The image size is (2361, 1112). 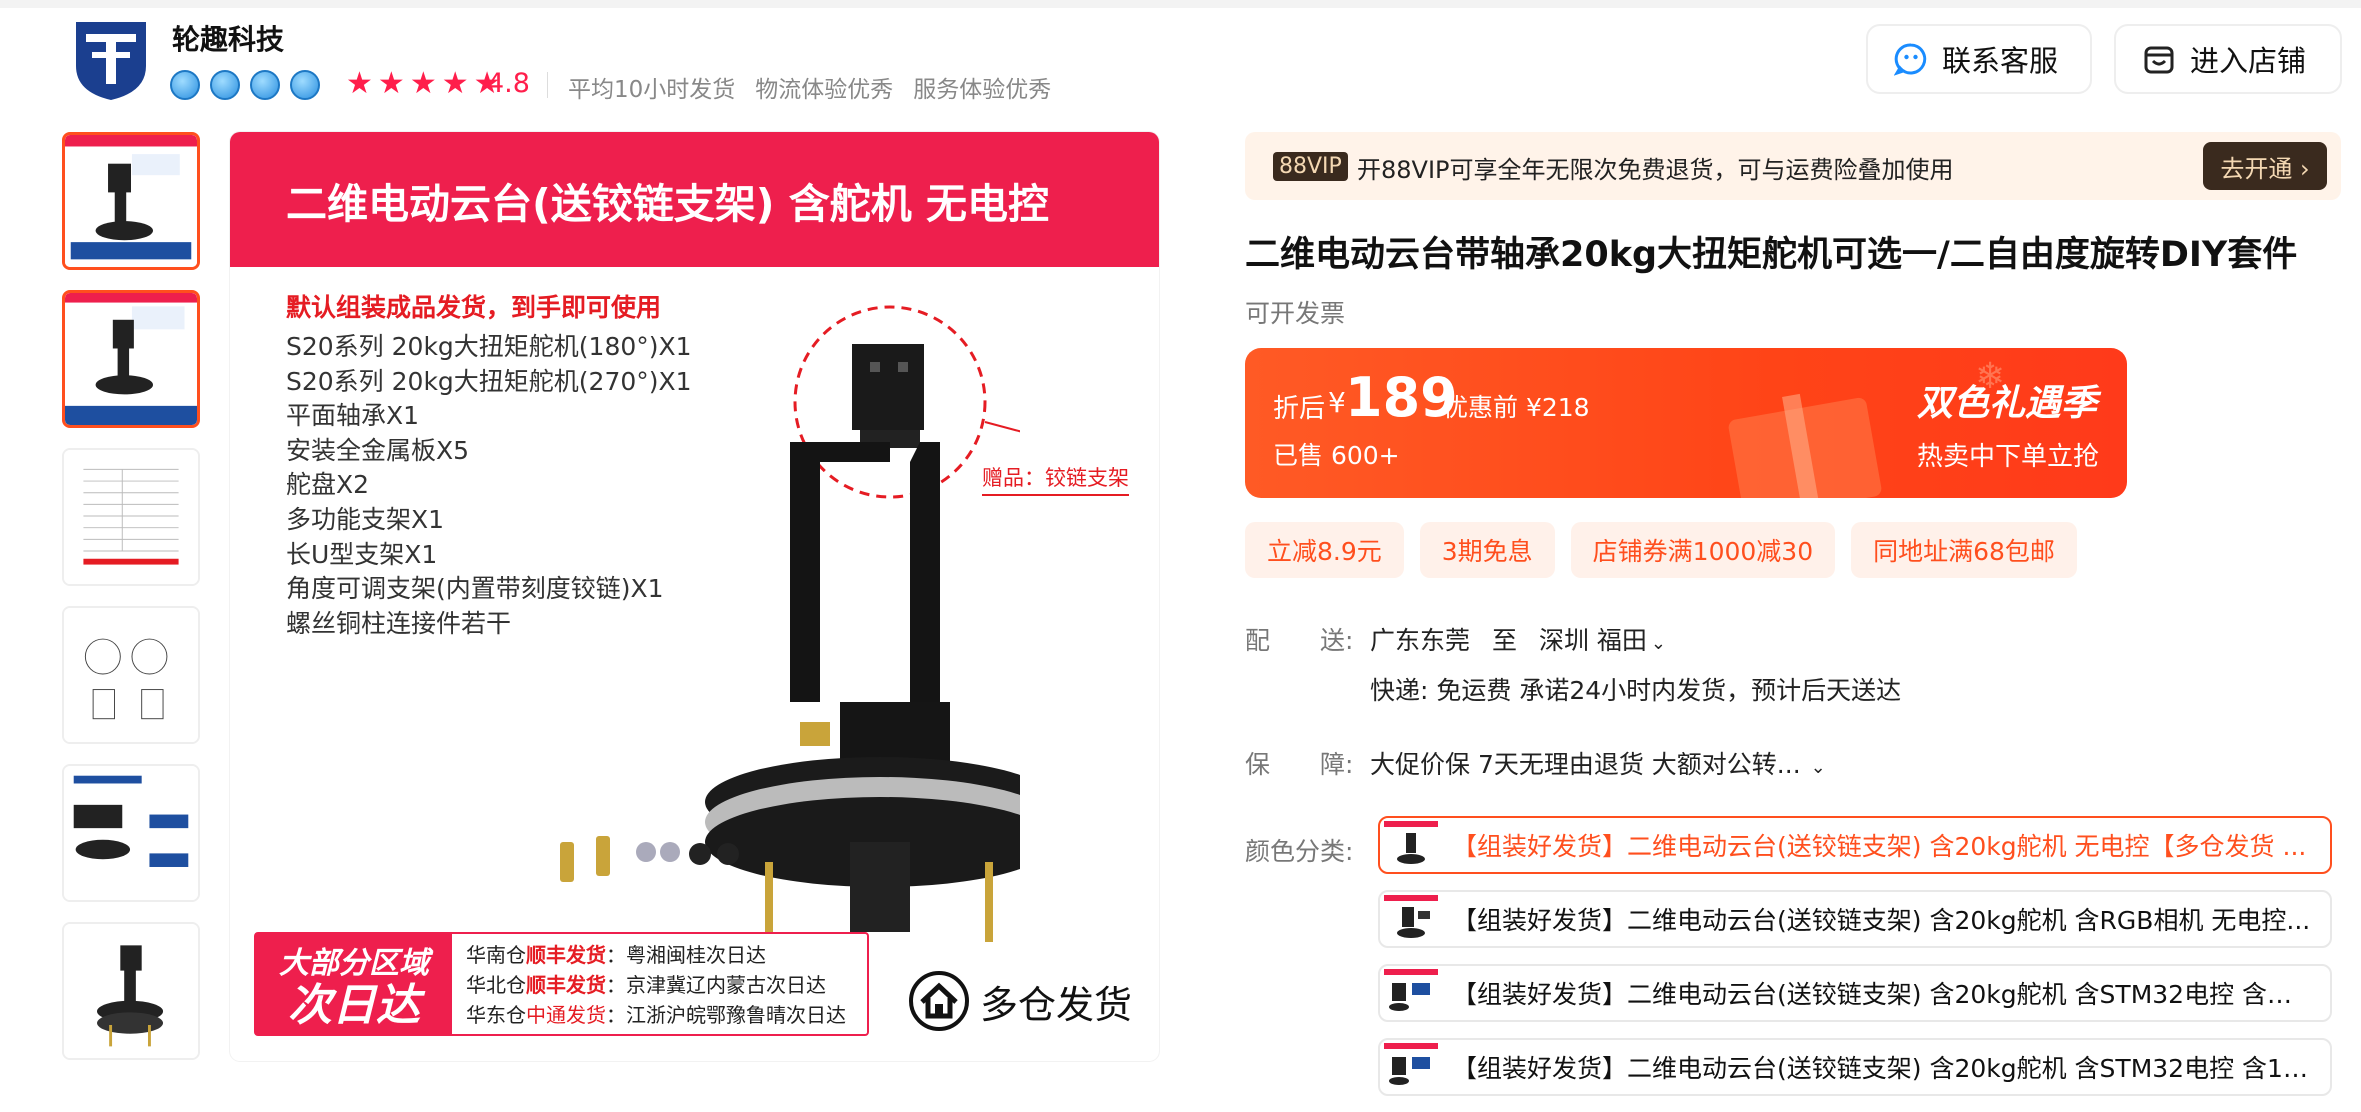 What do you see at coordinates (1504, 640) in the screenshot?
I see `ship-to-word: 至` at bounding box center [1504, 640].